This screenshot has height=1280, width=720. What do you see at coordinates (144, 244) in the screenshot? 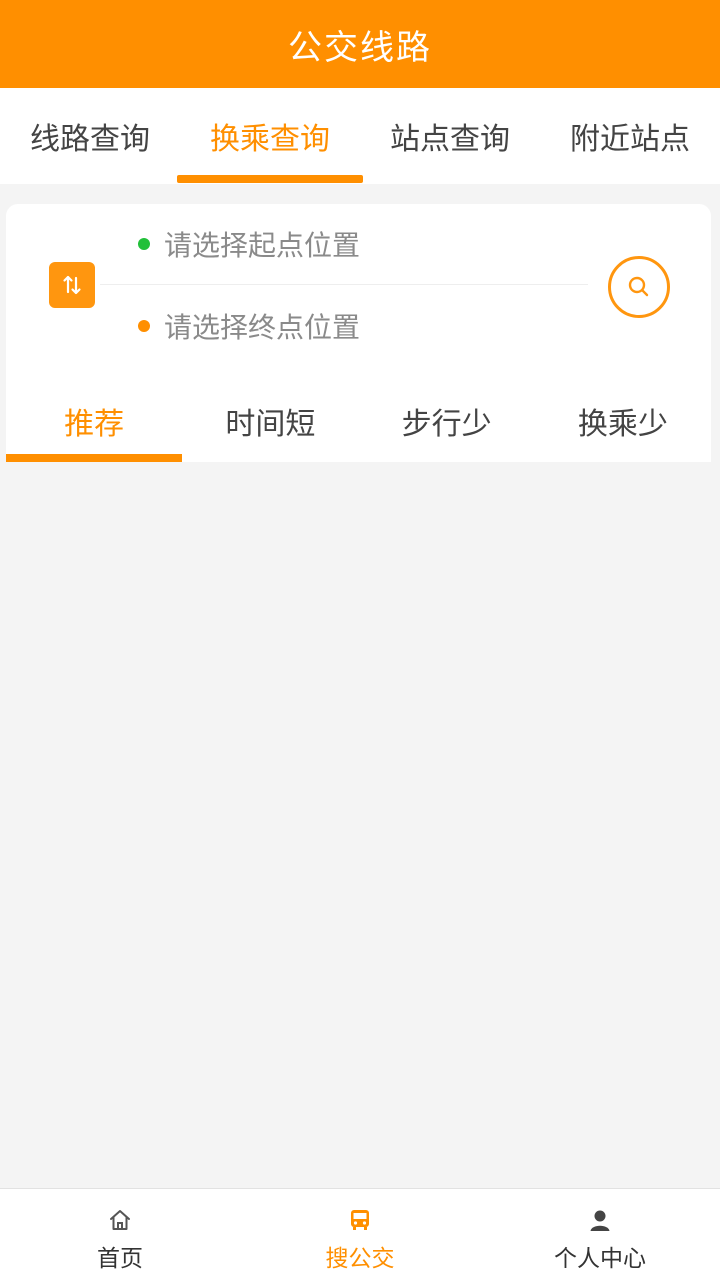
I see `start-dot` at bounding box center [144, 244].